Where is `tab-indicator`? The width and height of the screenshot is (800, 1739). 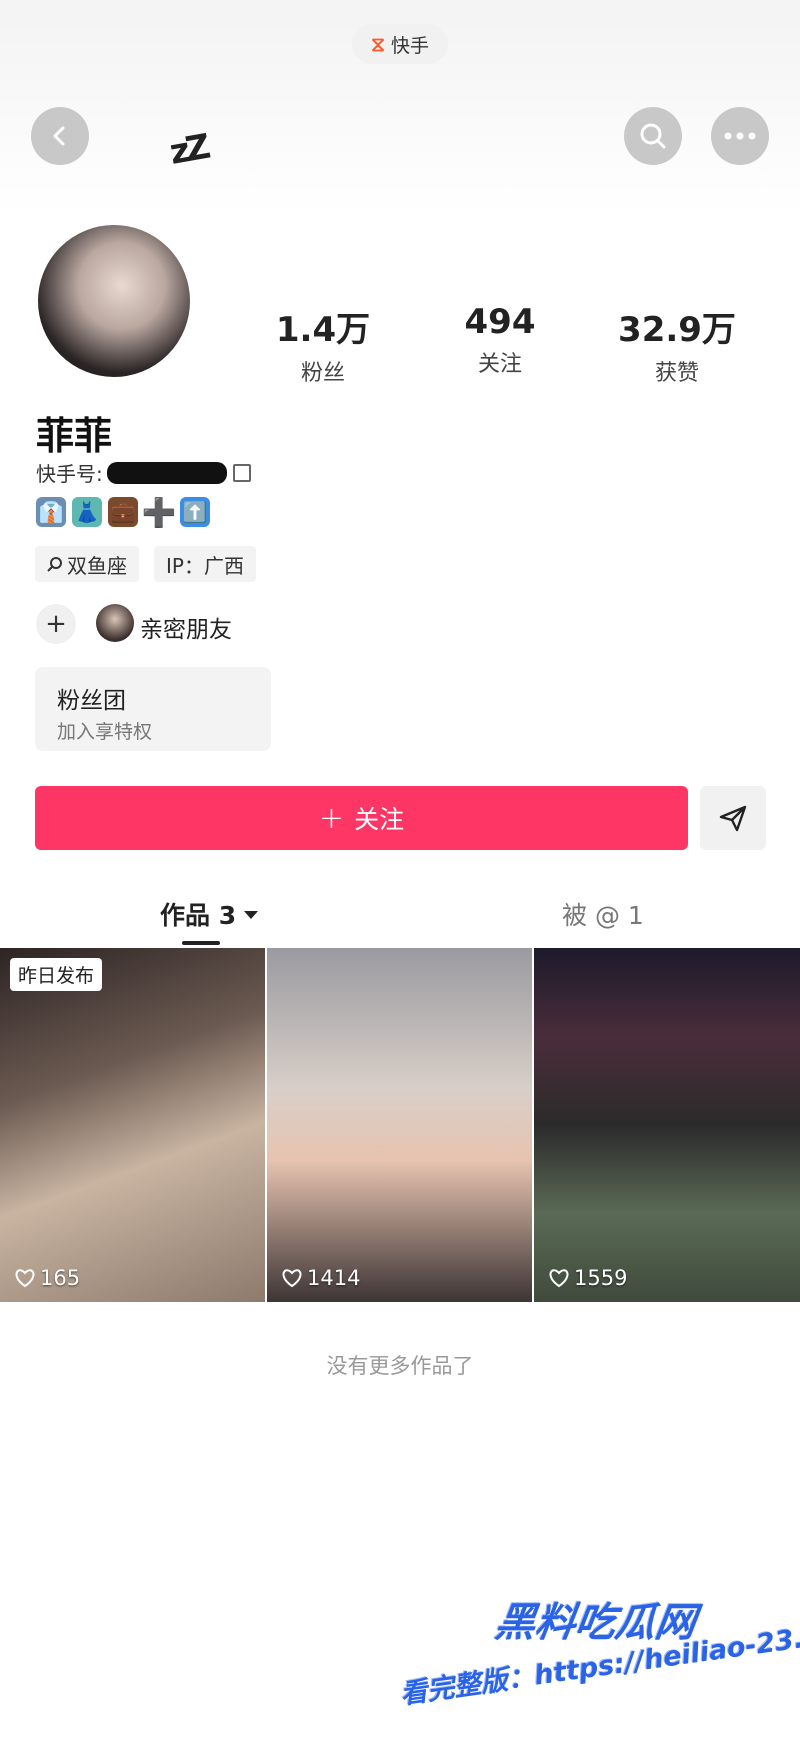 tab-indicator is located at coordinates (201, 943).